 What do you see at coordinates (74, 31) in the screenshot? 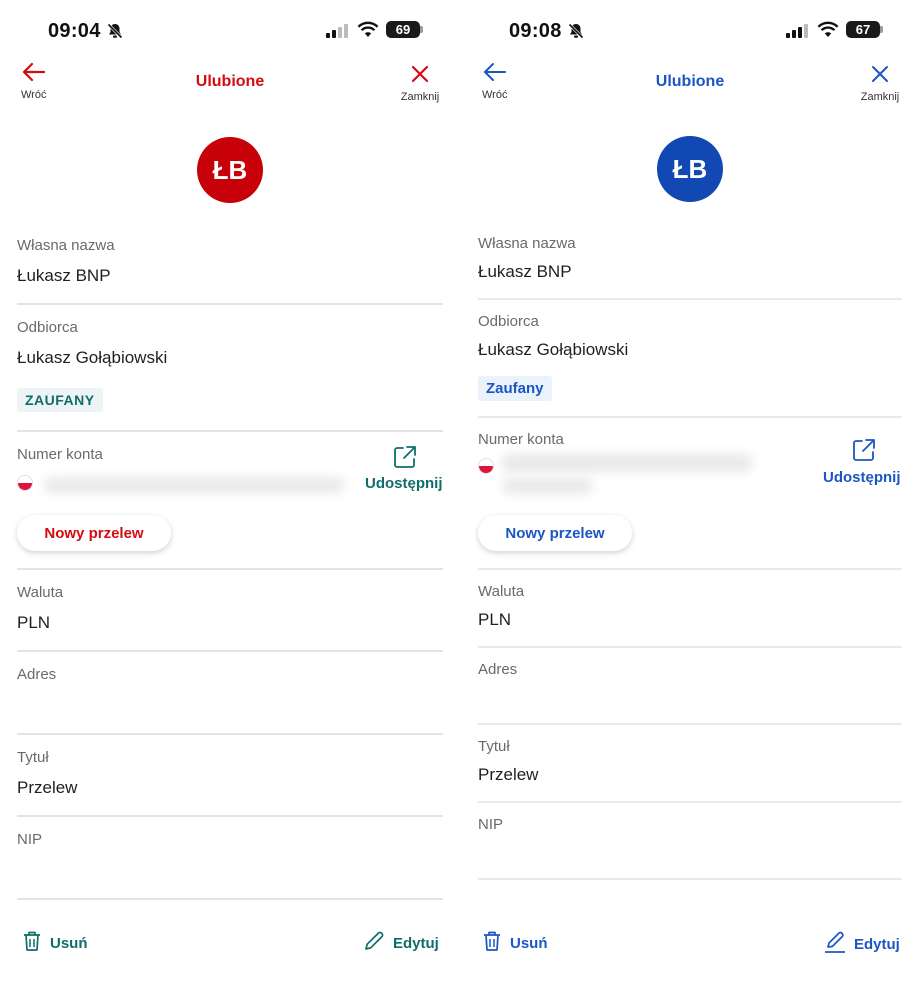
I see `status-time: 09:04` at bounding box center [74, 31].